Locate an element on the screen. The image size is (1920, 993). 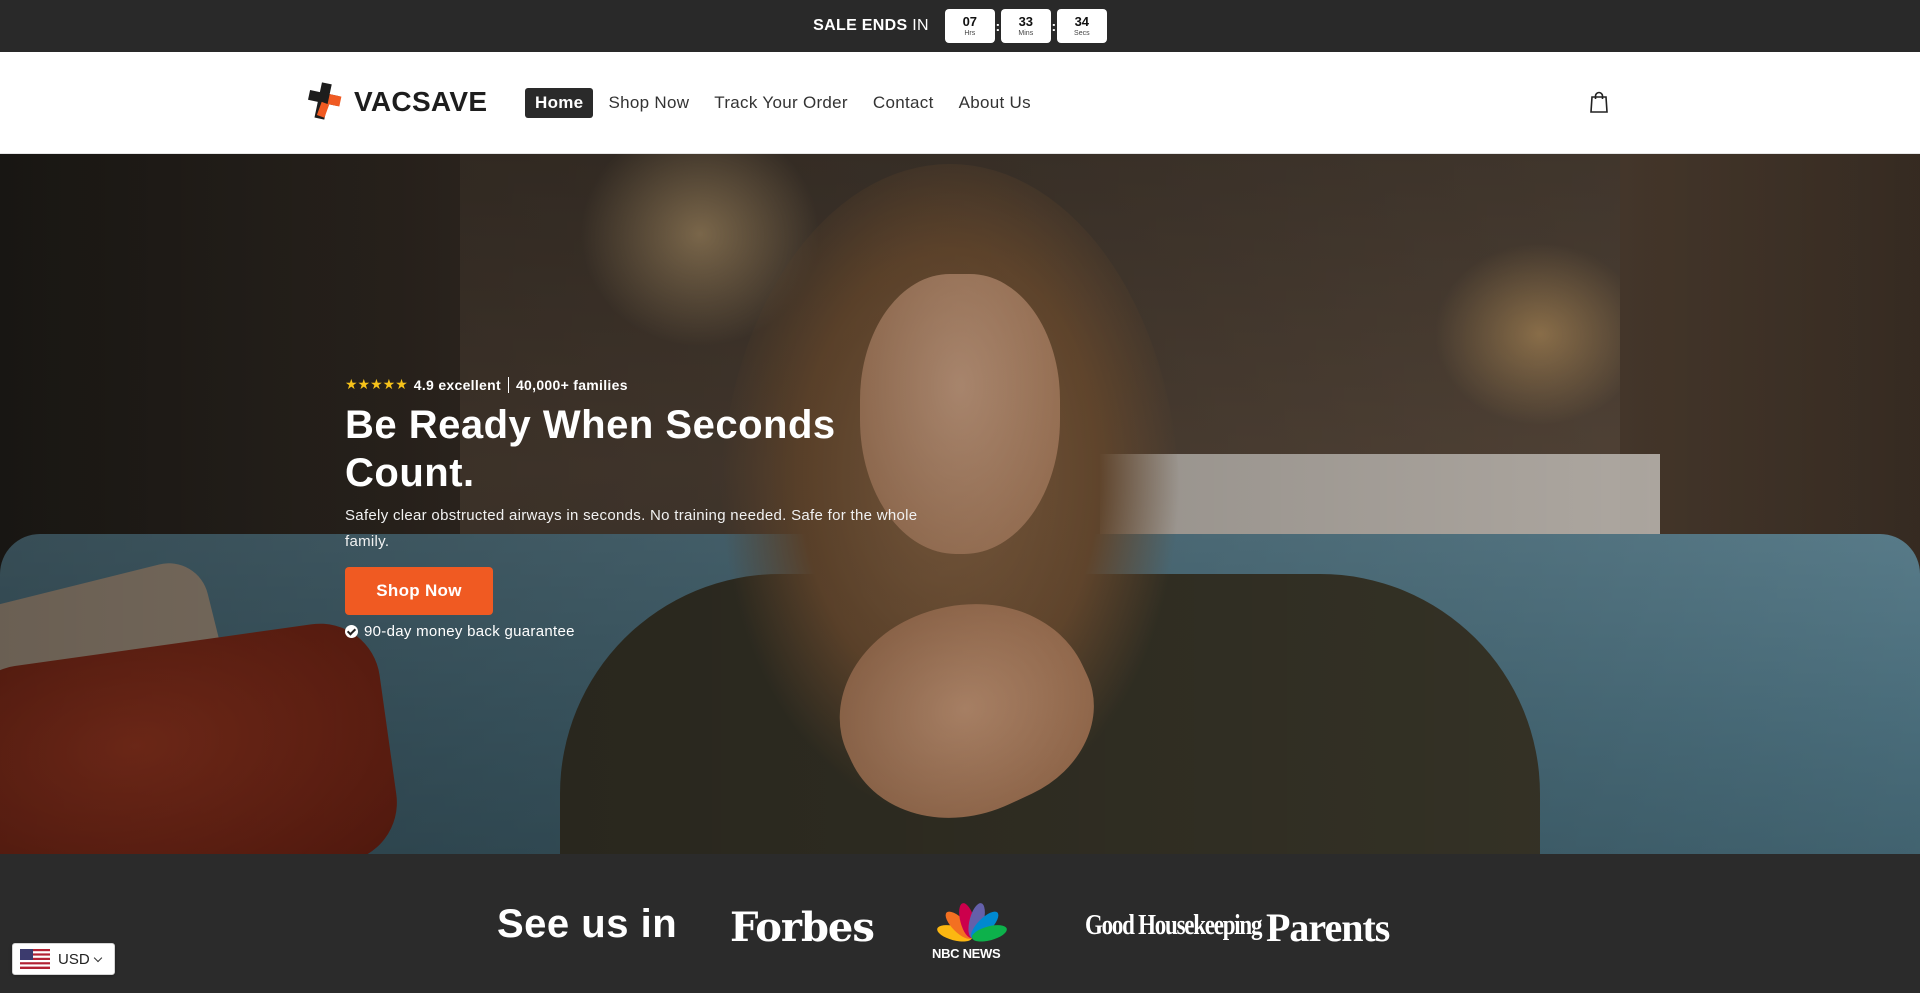
timer-seconds-value: 34 is located at coordinates (1082, 21).